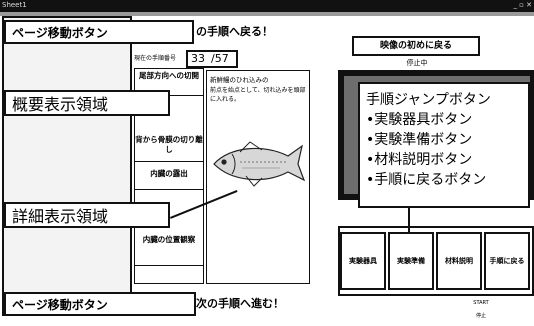 The height and width of the screenshot is (326, 534). What do you see at coordinates (481, 304) in the screenshot?
I see `start-label: START` at bounding box center [481, 304].